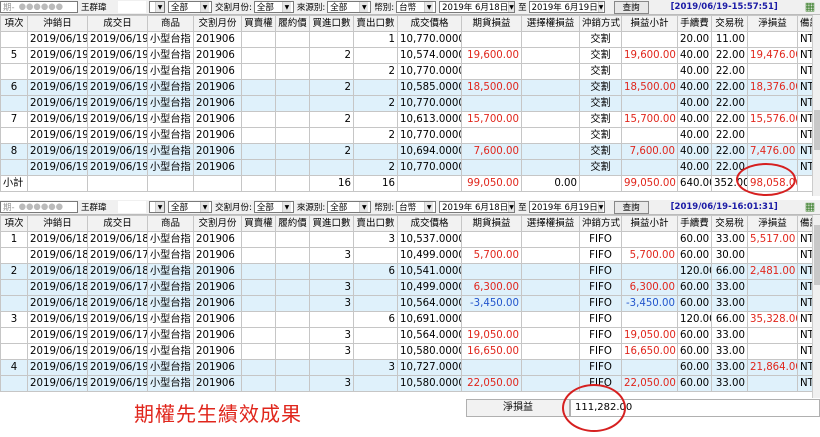  What do you see at coordinates (649, 87) in the screenshot?
I see `cell-pnl-subtotal: 18,500.00` at bounding box center [649, 87].